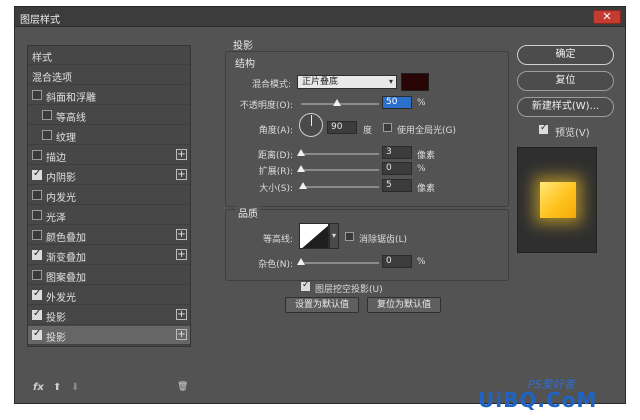 This screenshot has width=640, height=420. I want to click on style-label: 样式, so click(42, 58).